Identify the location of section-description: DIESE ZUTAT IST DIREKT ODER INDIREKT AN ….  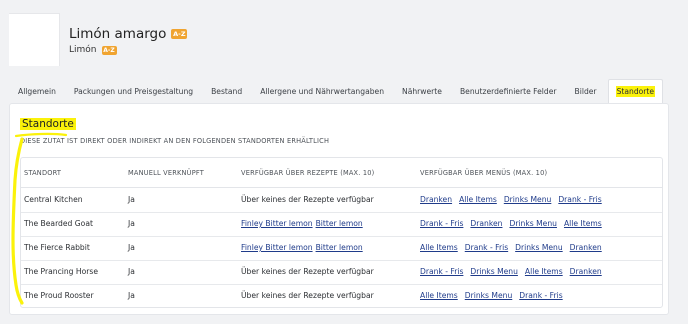
(175, 141).